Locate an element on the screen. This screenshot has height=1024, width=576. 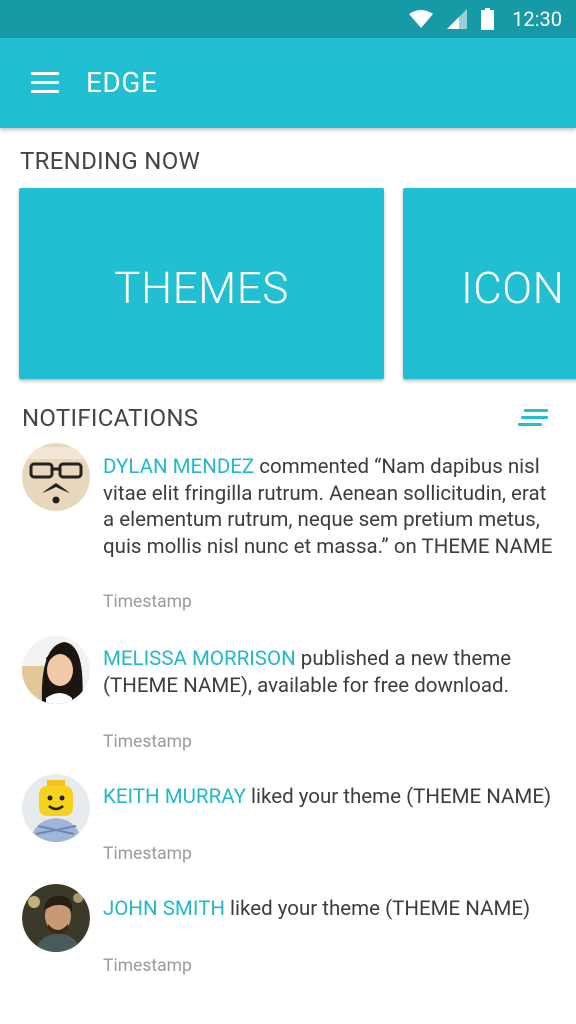
status-bar: 12:30 is located at coordinates (288, 19).